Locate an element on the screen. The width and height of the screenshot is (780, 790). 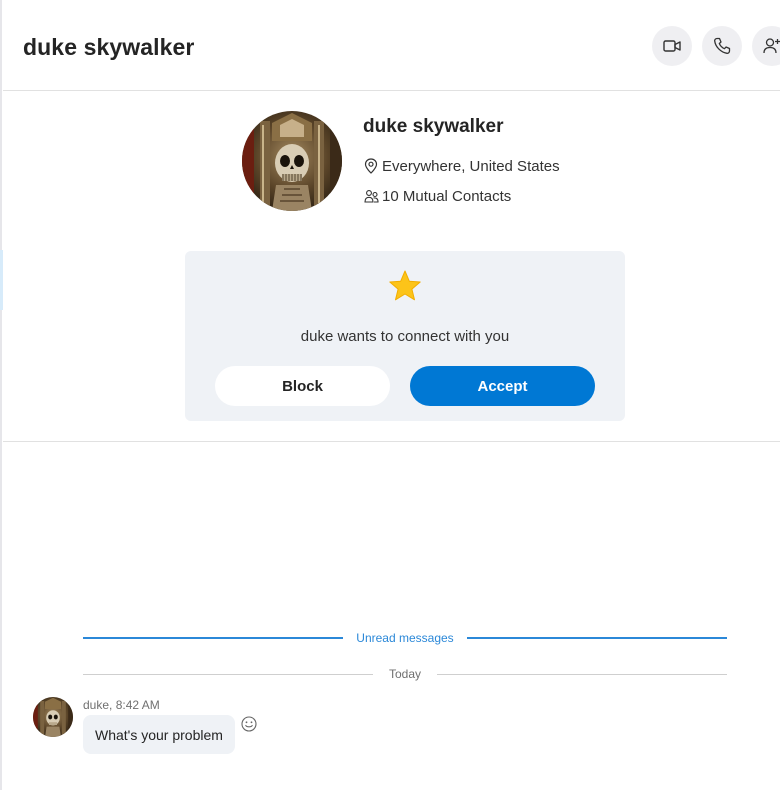
star-icon is located at coordinates (405, 285).